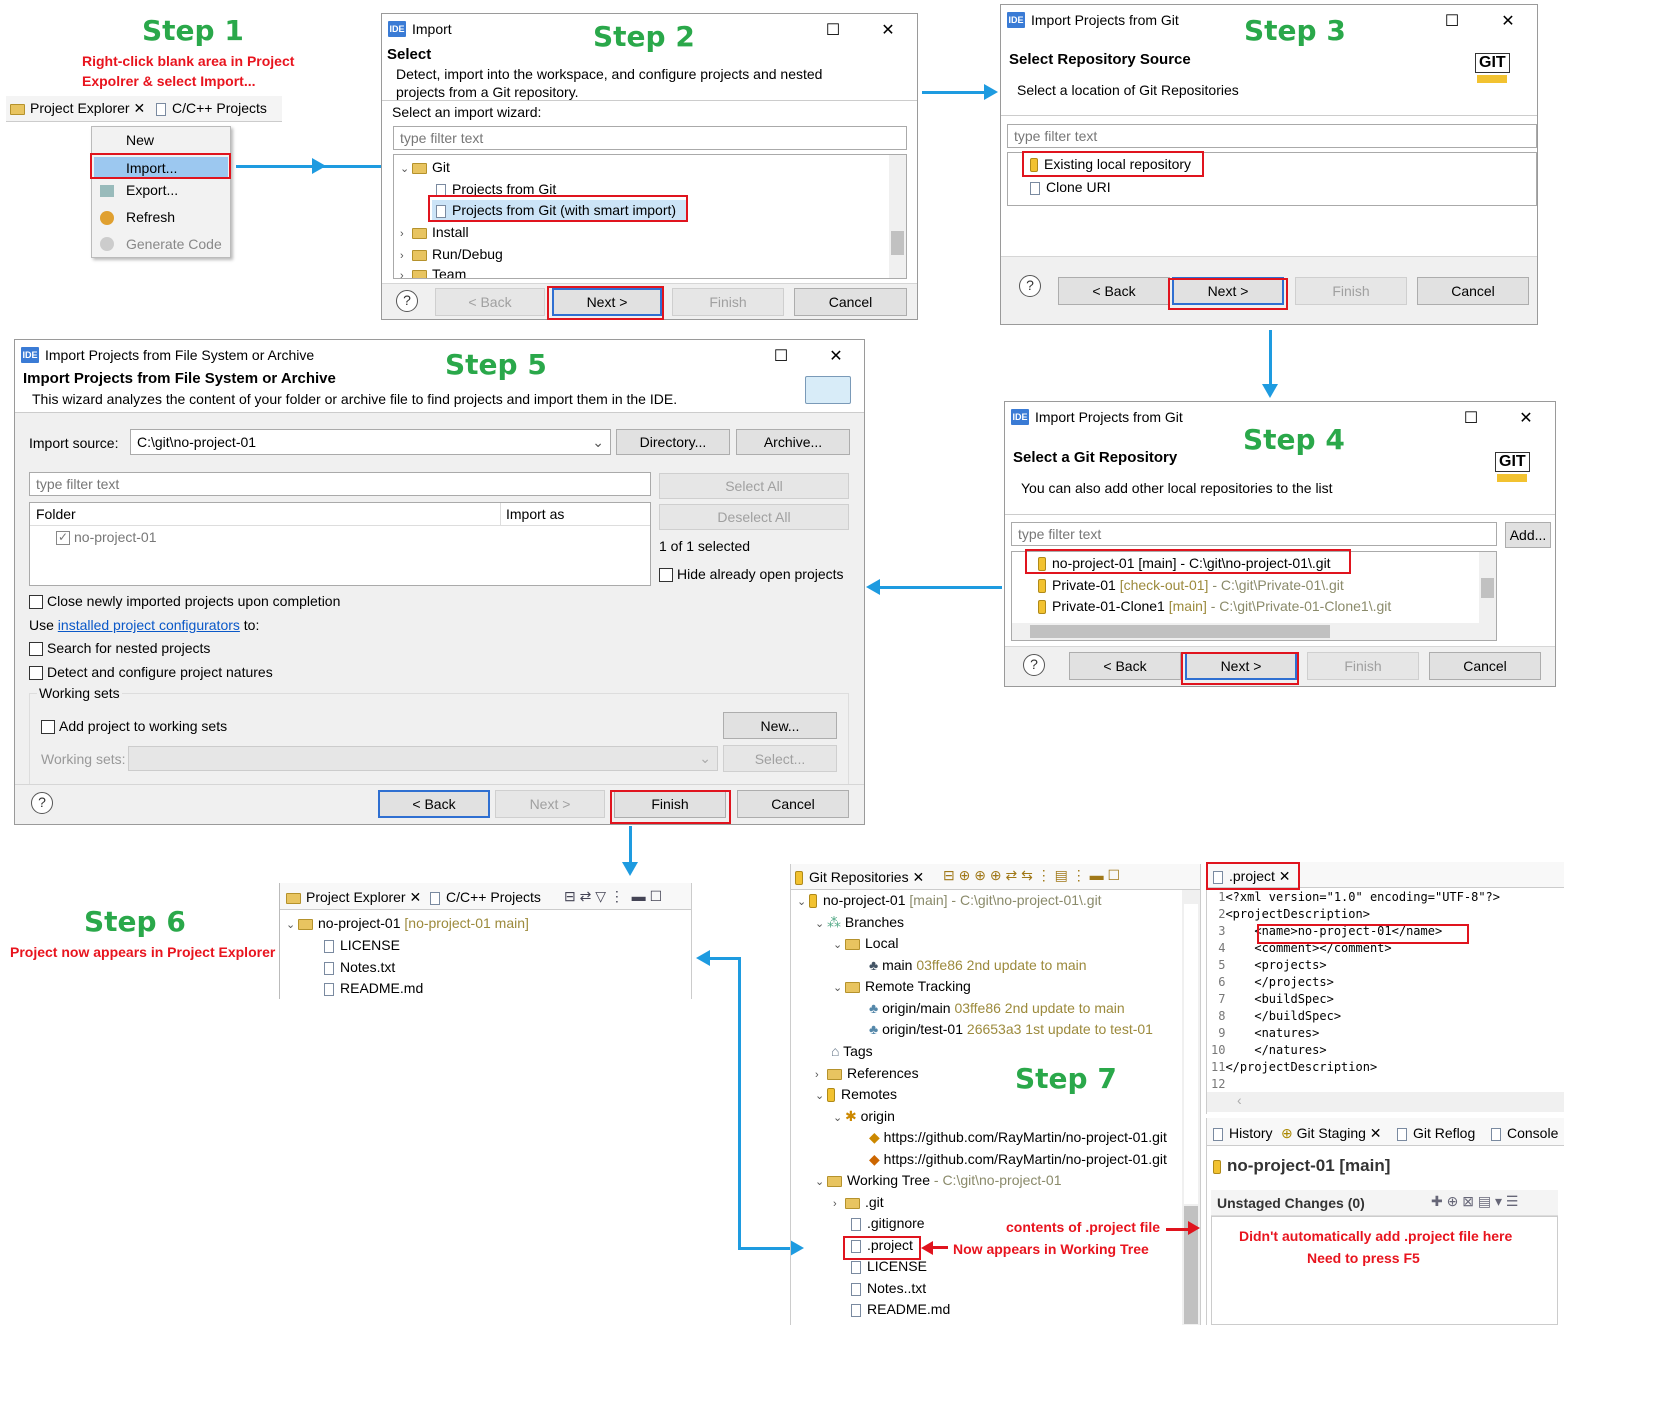 The height and width of the screenshot is (1415, 1669). I want to click on origin-node: ⌄ ✱ origin, so click(864, 1116).